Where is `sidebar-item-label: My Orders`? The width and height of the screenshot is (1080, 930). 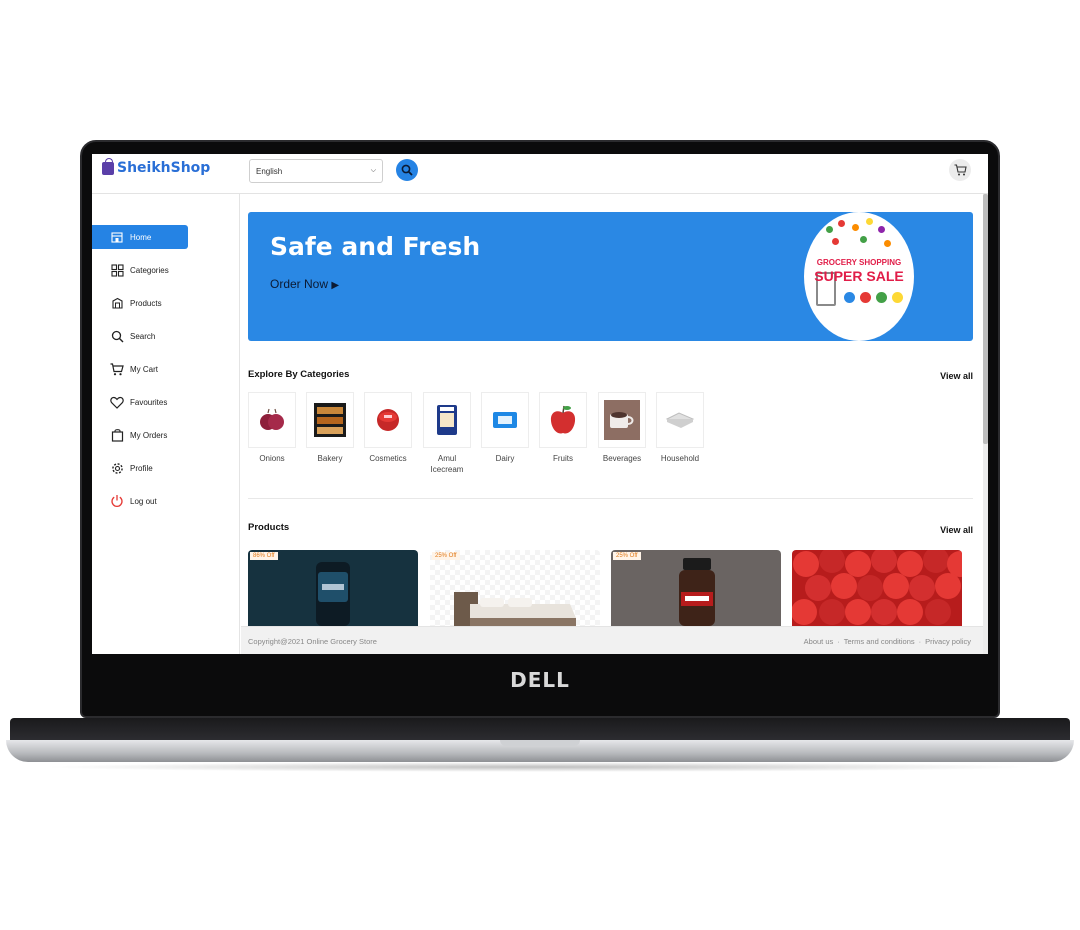
sidebar-item-label: My Orders is located at coordinates (149, 435).